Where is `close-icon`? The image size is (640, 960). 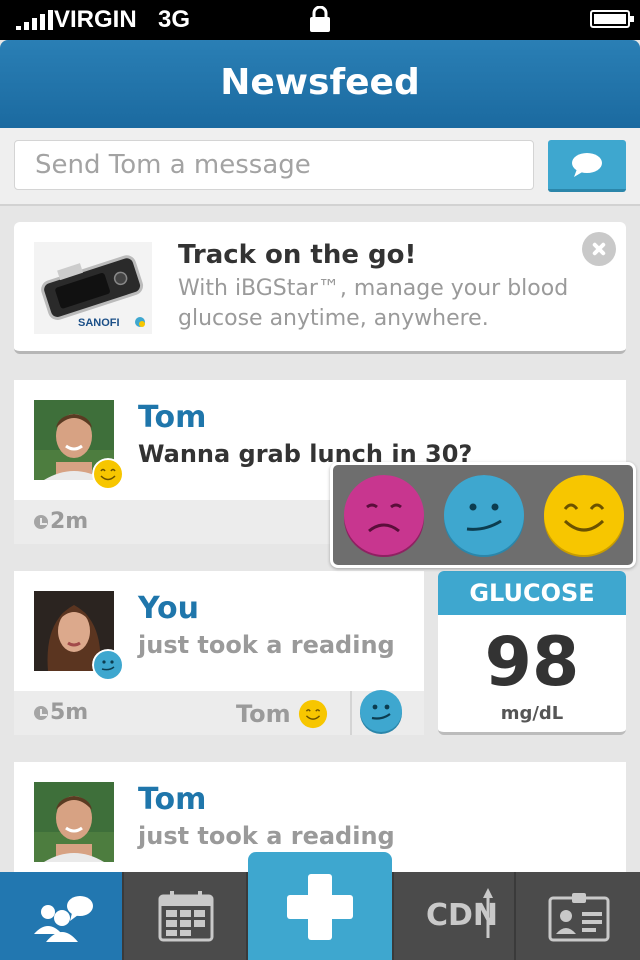 close-icon is located at coordinates (599, 249).